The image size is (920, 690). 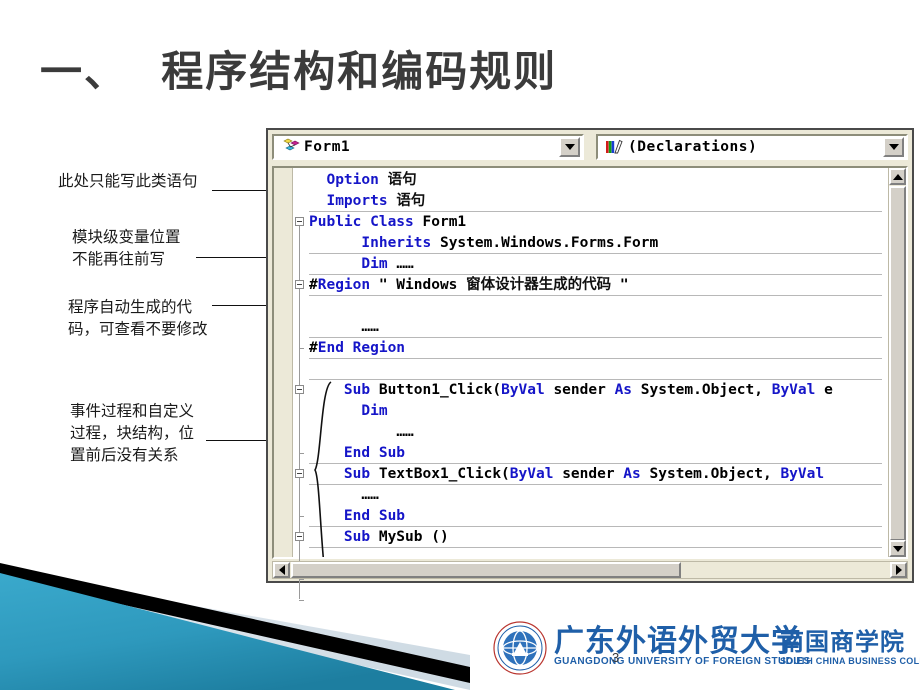 I want to click on vertical-scrollbar-thumb, so click(x=897, y=363).